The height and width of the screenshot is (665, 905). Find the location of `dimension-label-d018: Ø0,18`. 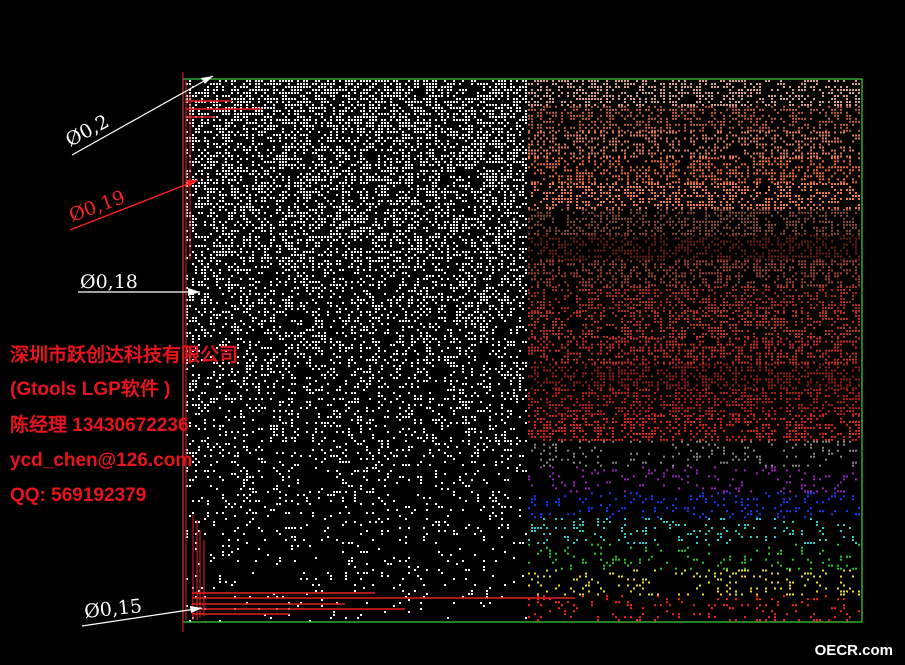

dimension-label-d018: Ø0,18 is located at coordinates (109, 282).